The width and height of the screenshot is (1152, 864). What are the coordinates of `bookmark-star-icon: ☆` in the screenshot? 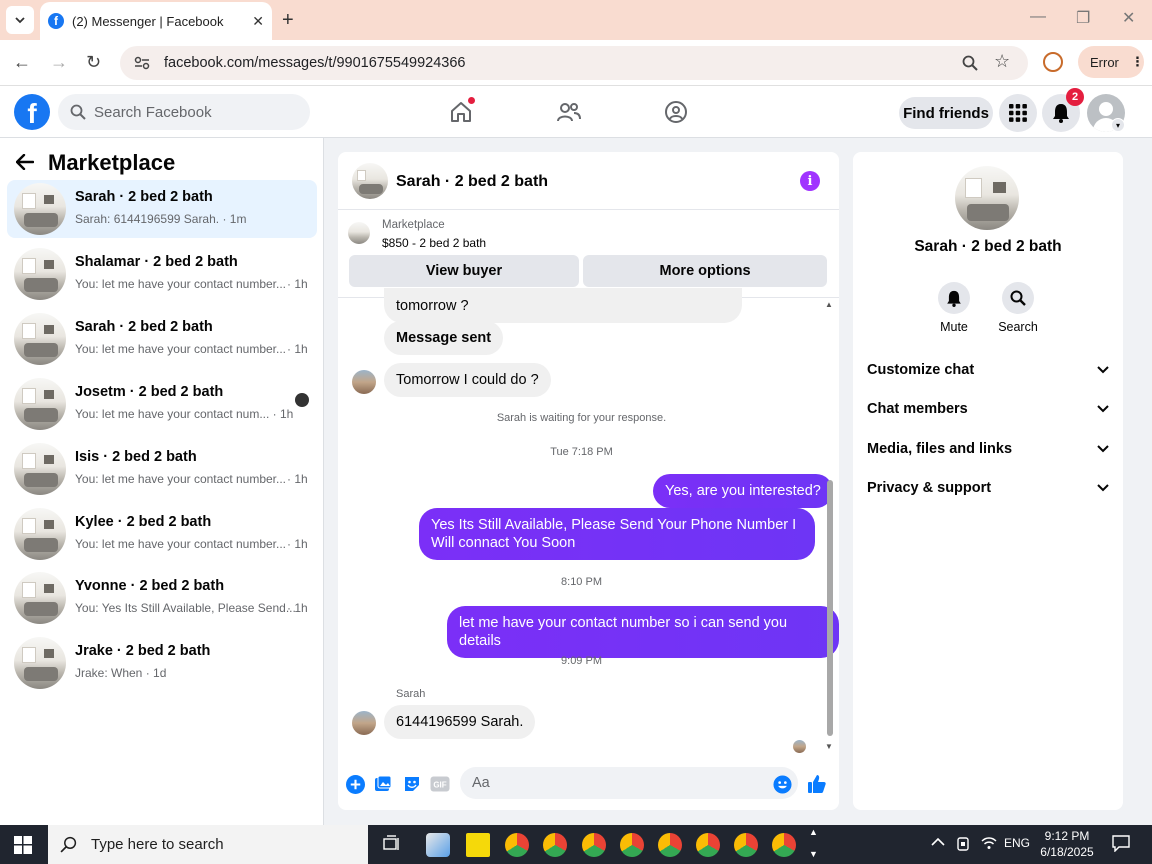 It's located at (1002, 61).